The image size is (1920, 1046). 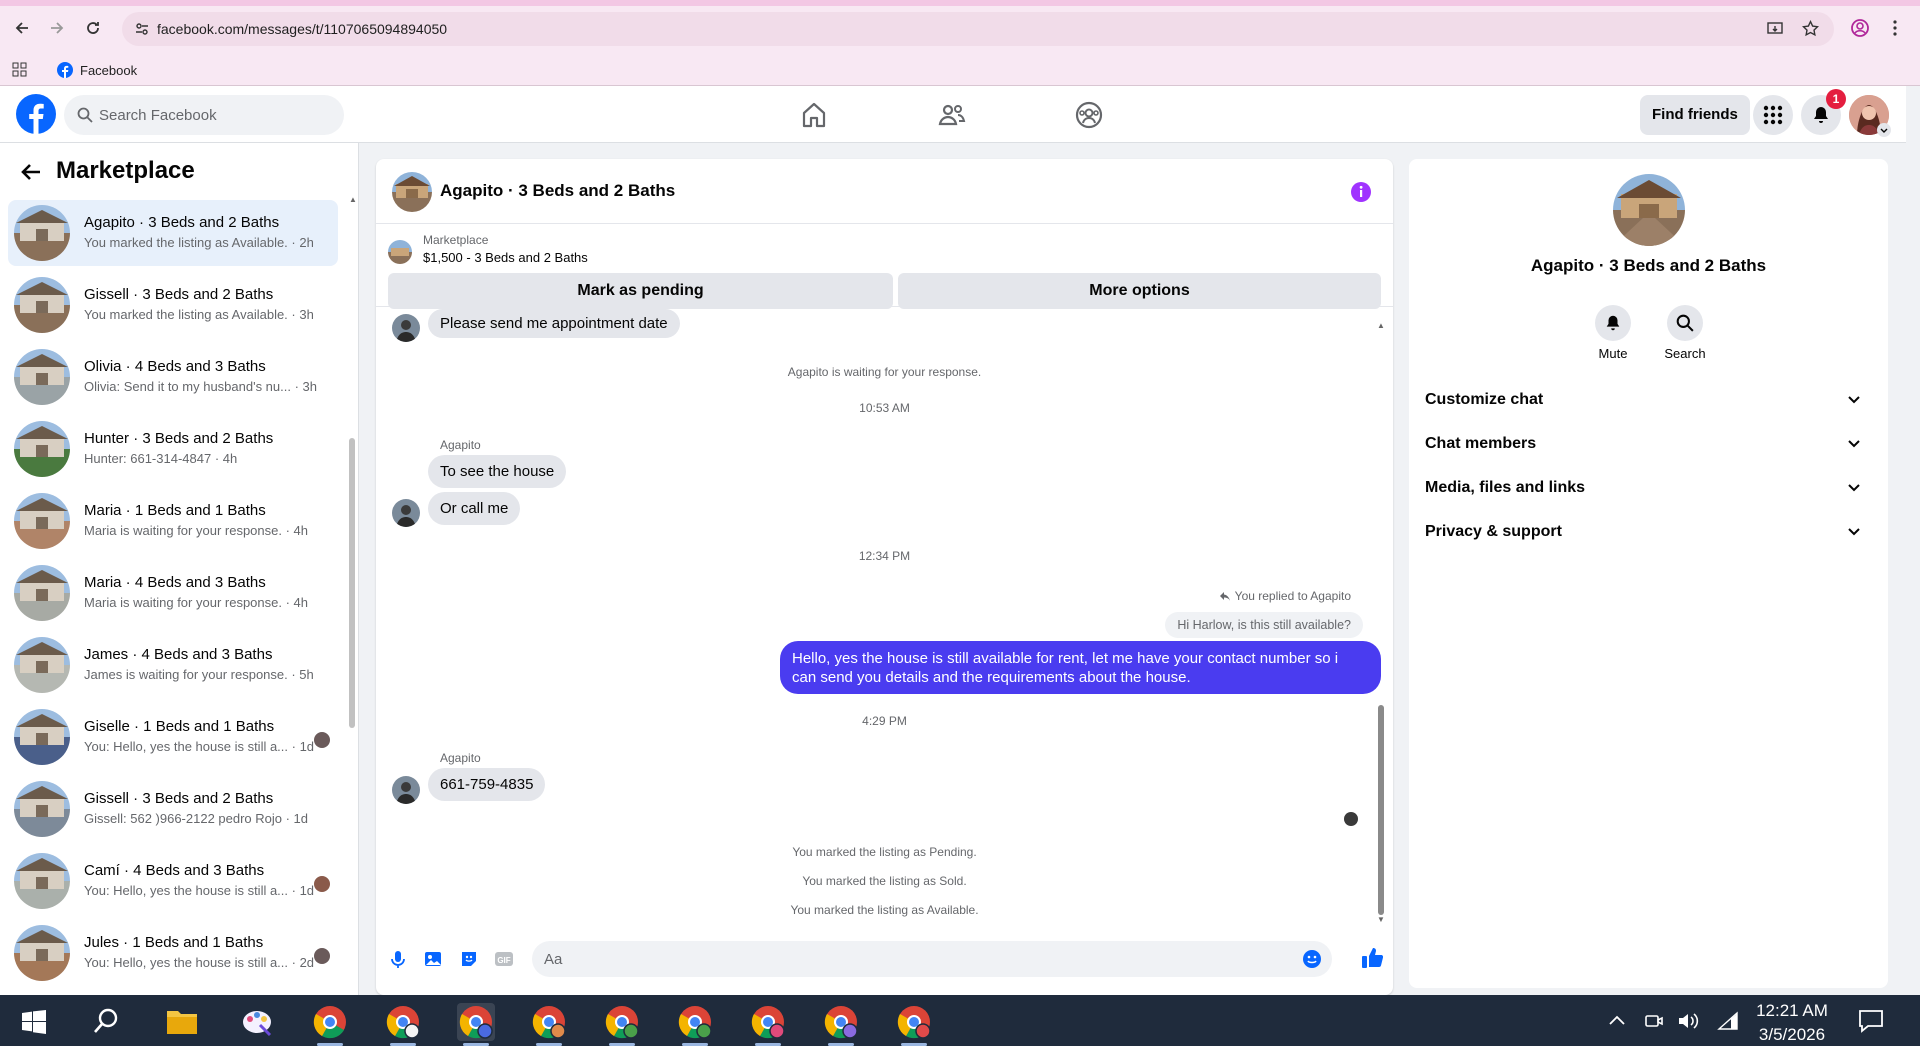 What do you see at coordinates (497, 471) in the screenshot?
I see `message-bubble: To see the house` at bounding box center [497, 471].